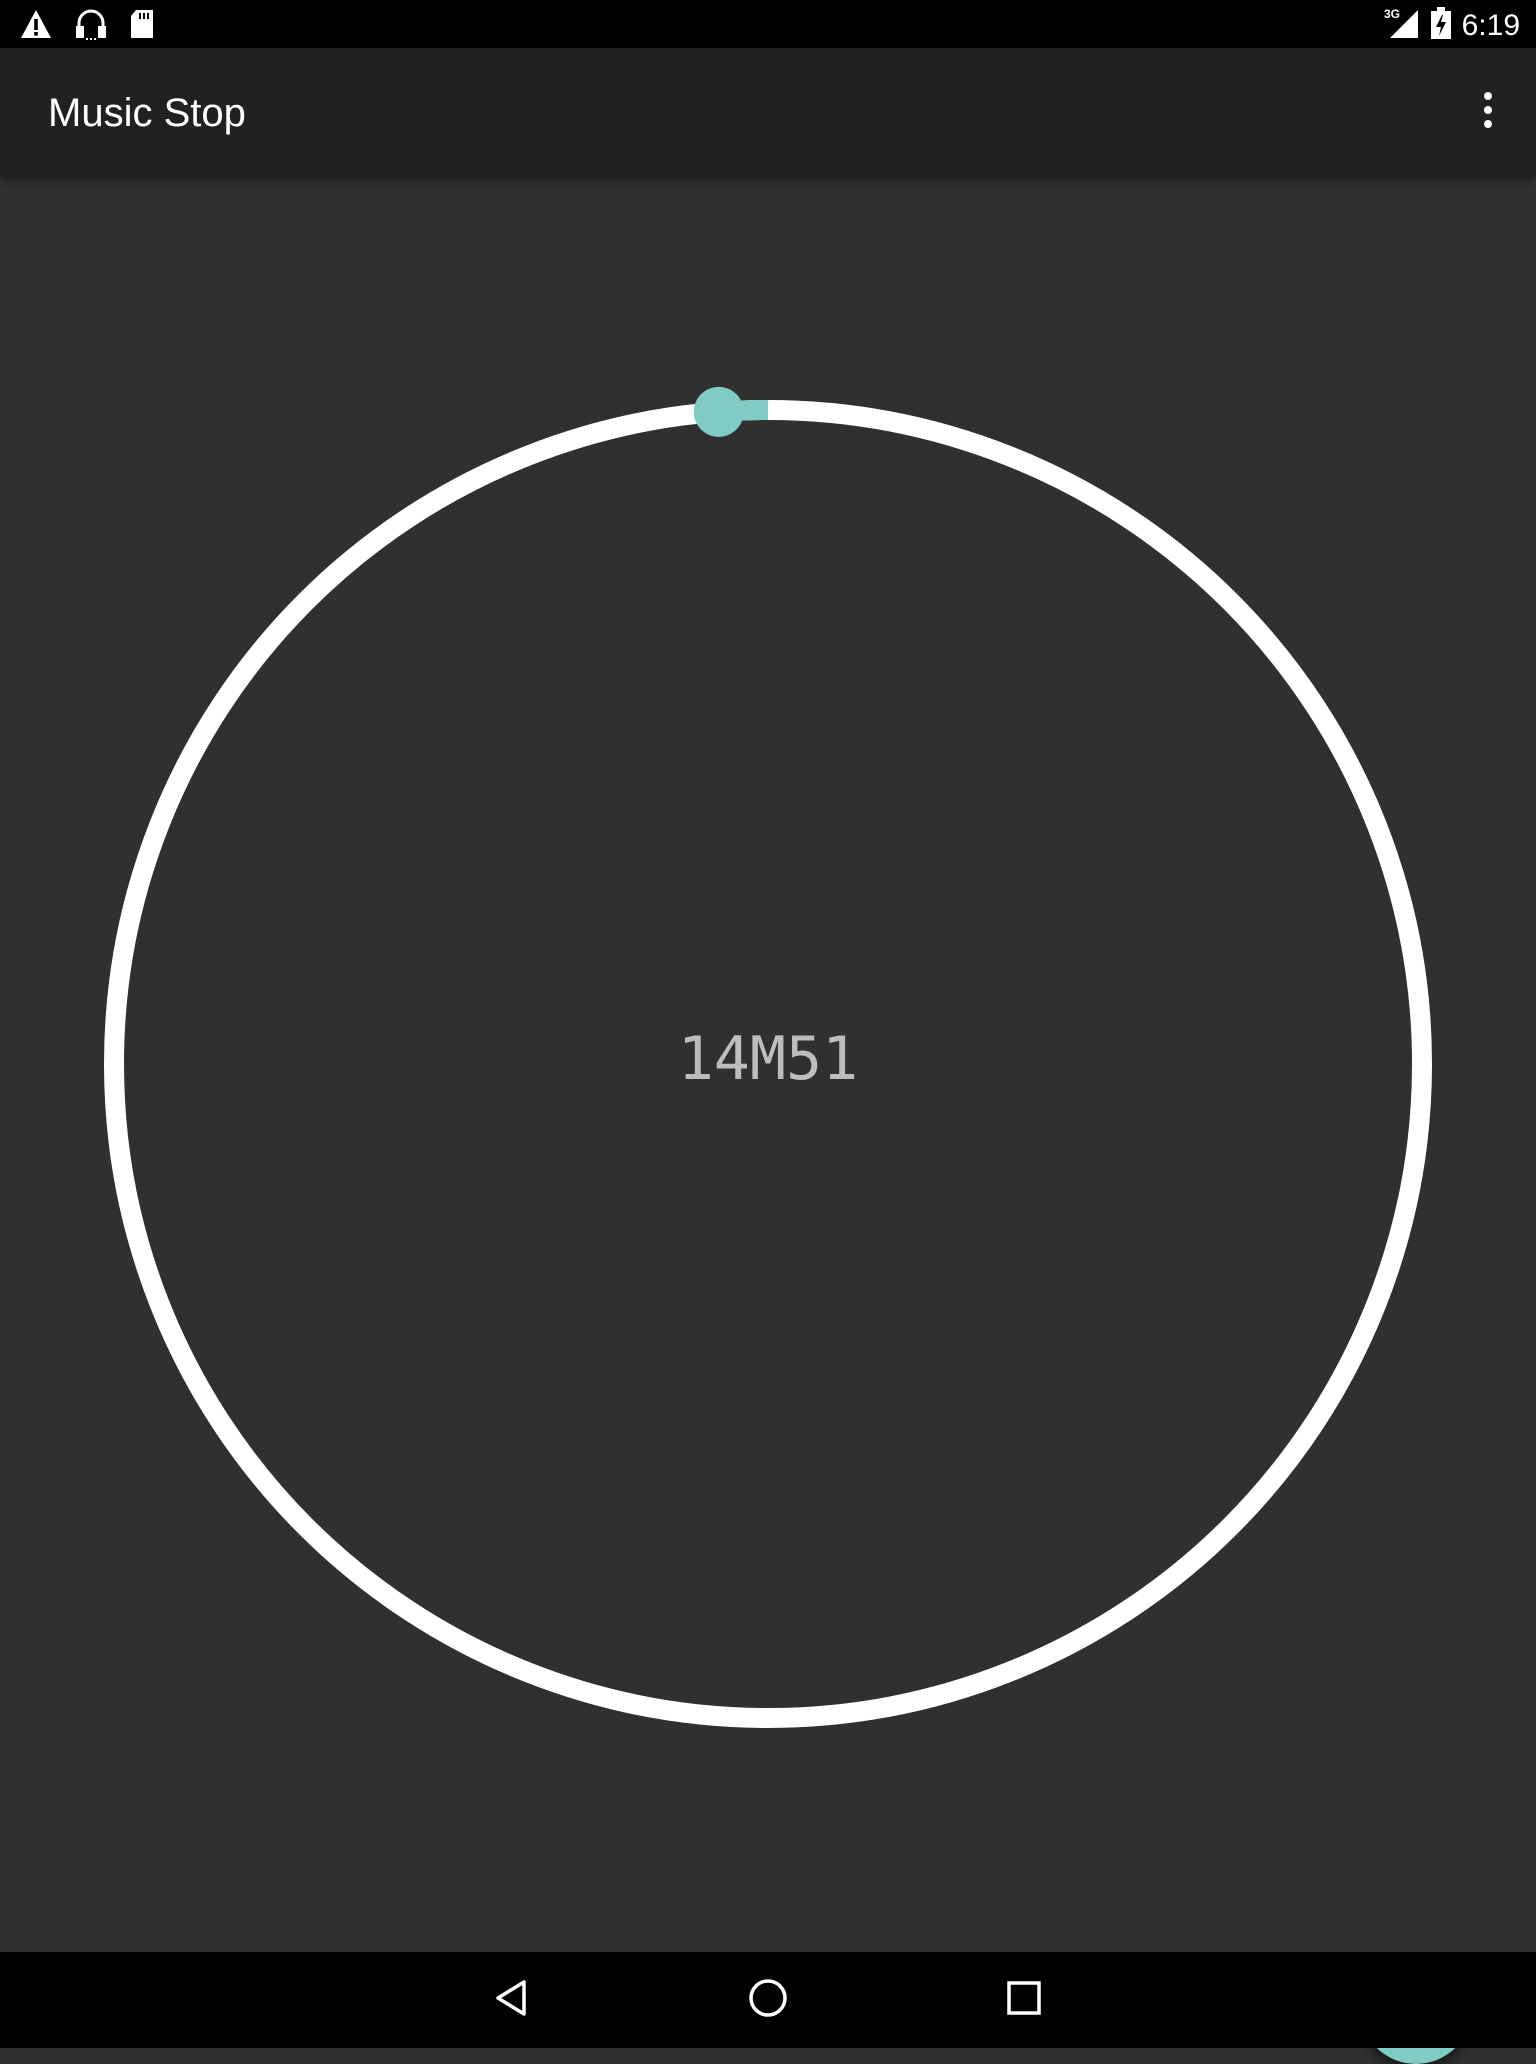 The width and height of the screenshot is (1536, 2064). I want to click on recents-icon, so click(1024, 2000).